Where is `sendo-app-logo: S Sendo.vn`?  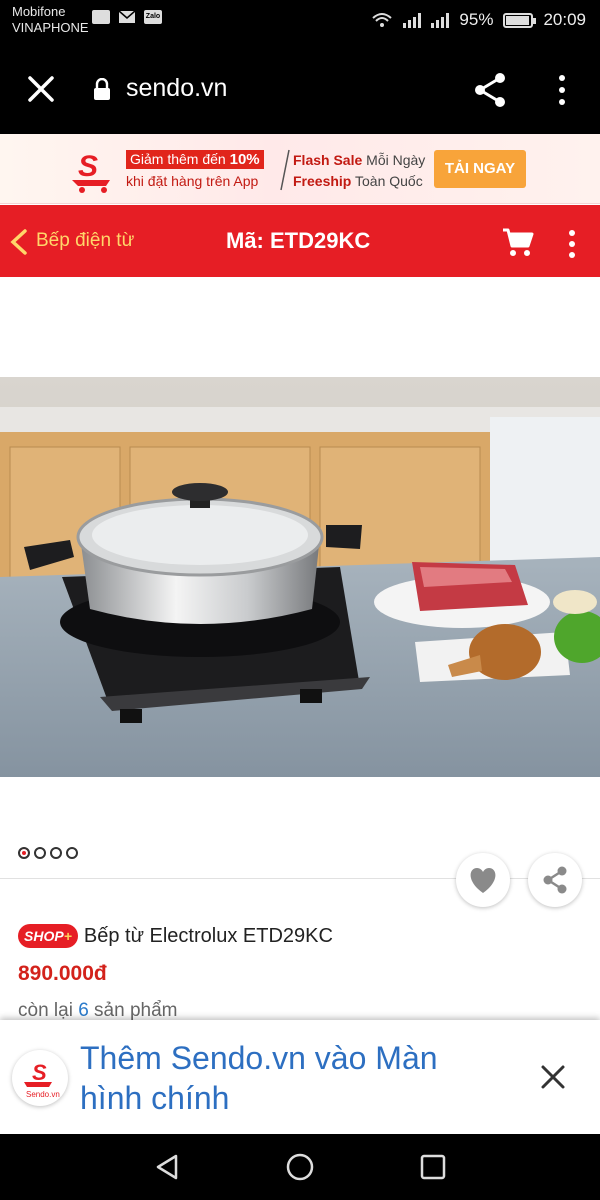 sendo-app-logo: S Sendo.vn is located at coordinates (40, 1078).